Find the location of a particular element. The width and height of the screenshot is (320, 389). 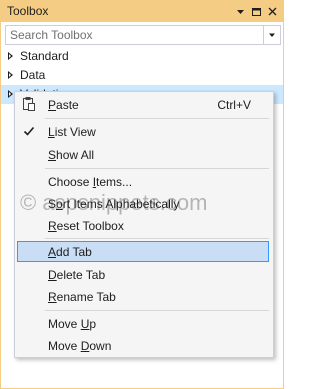

restore-icon is located at coordinates (256, 11).